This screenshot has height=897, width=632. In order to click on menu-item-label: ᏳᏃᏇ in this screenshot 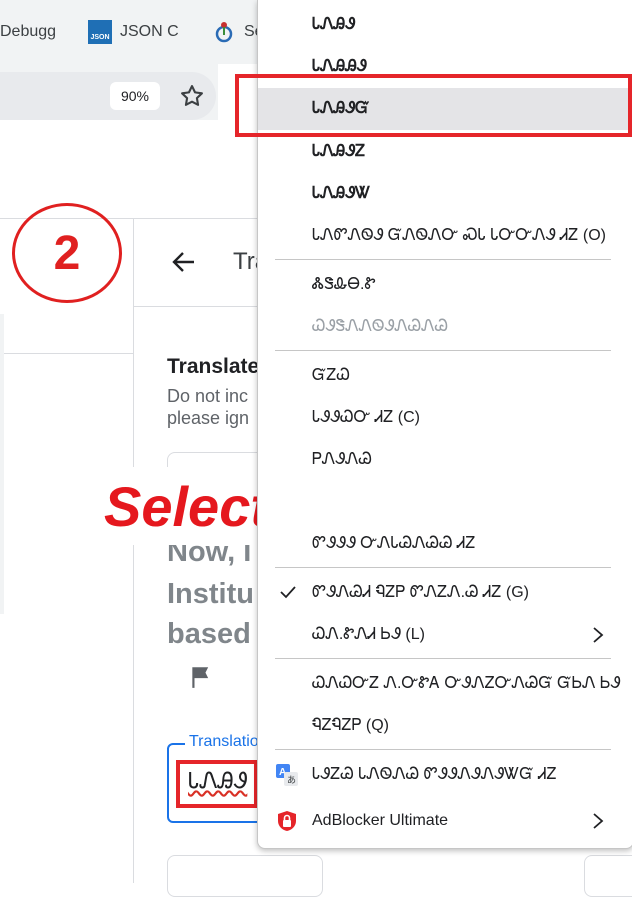, I will do `click(331, 375)`.